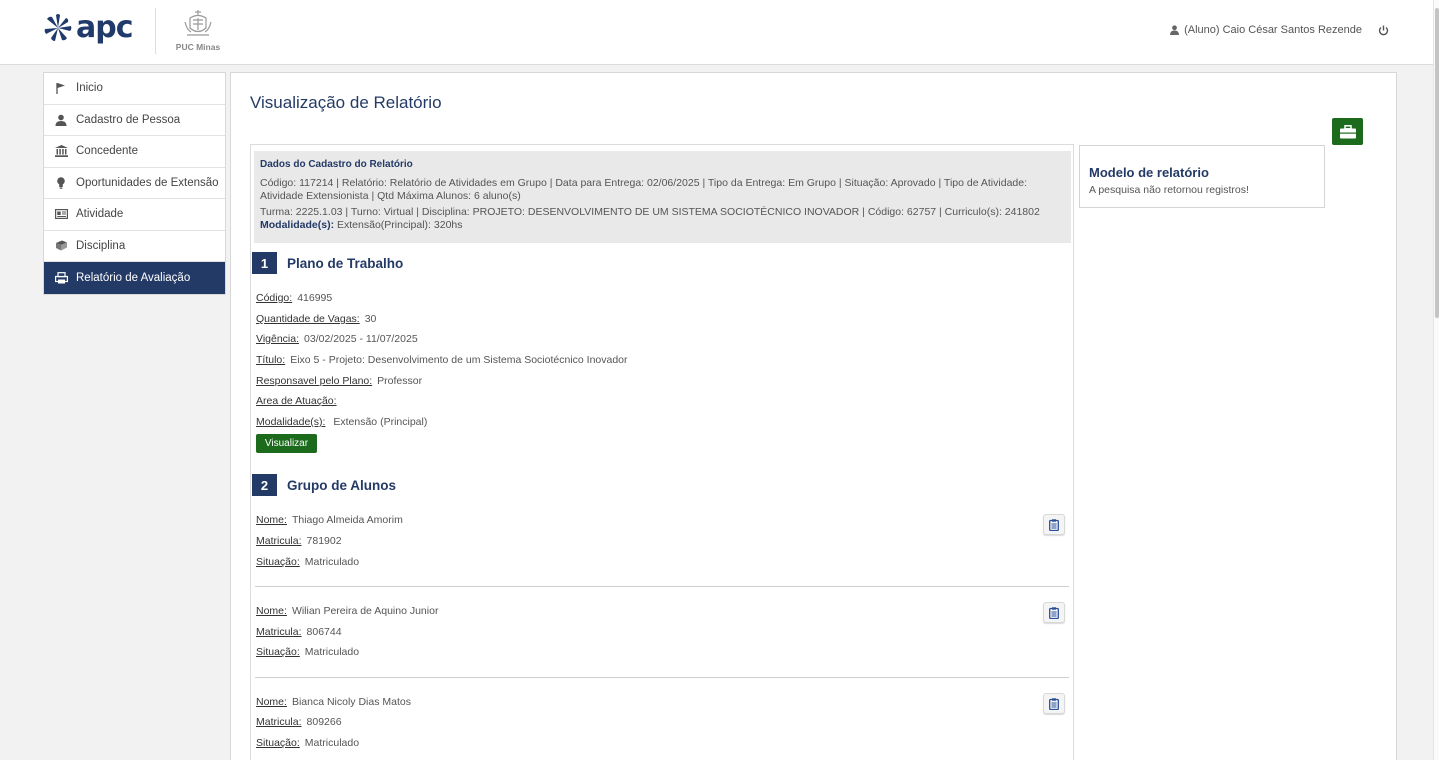 The height and width of the screenshot is (760, 1439). I want to click on printer-icon, so click(61, 278).